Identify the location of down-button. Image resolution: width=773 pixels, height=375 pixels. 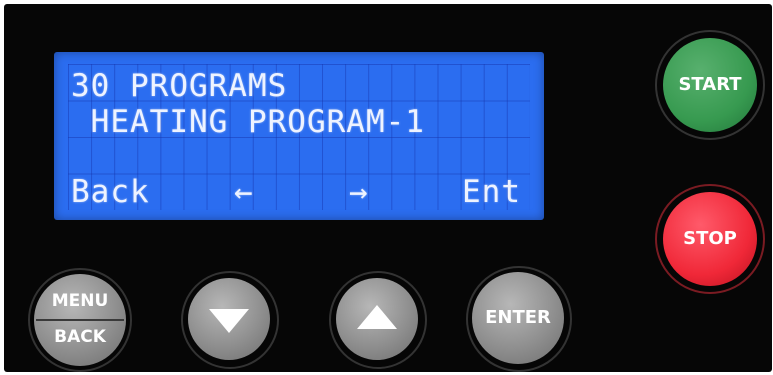
(229, 319).